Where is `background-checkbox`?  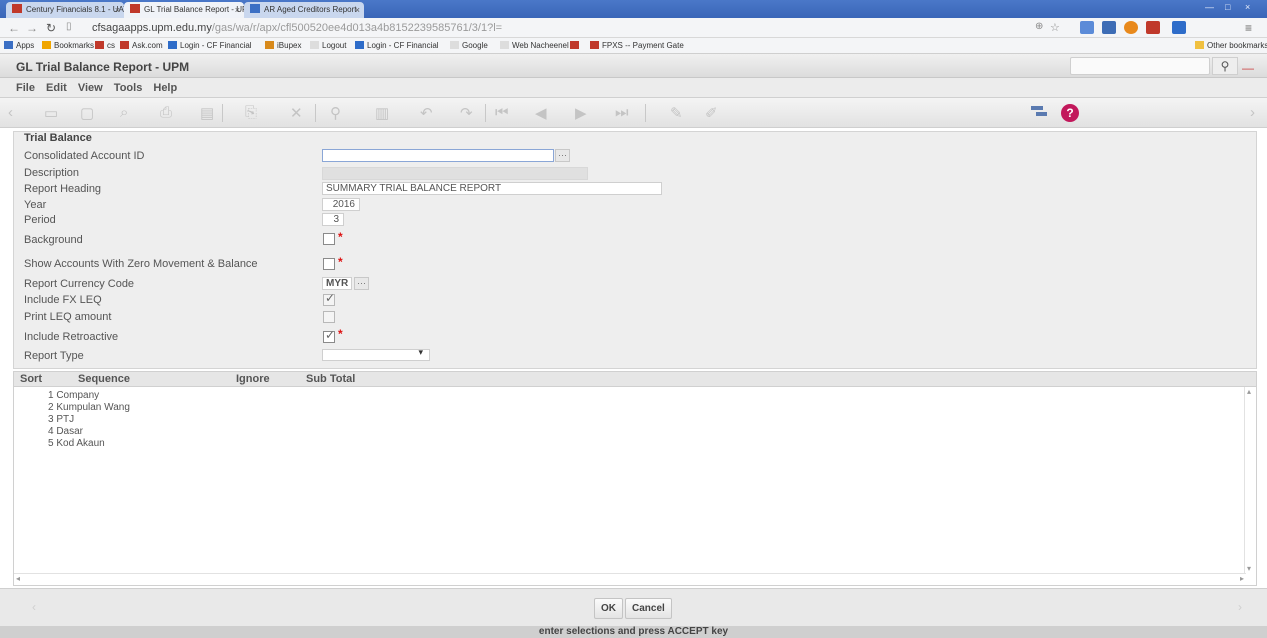
background-checkbox is located at coordinates (329, 239).